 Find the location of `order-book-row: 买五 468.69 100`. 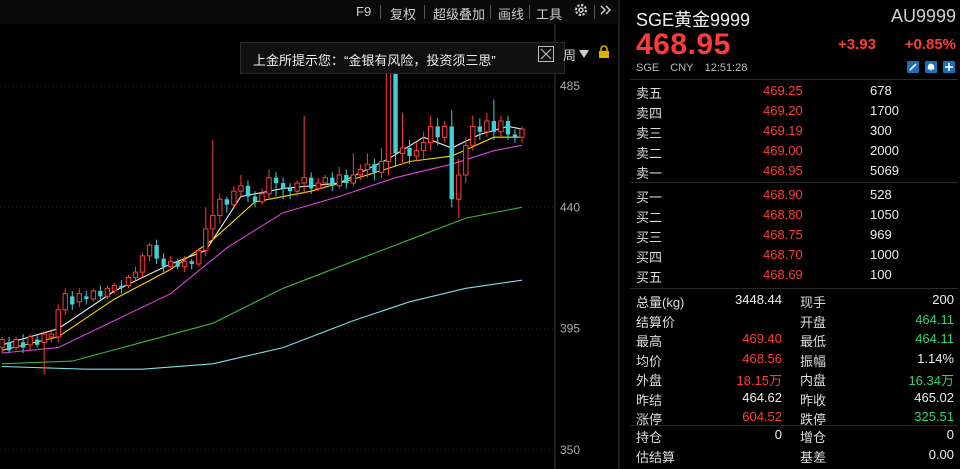

order-book-row: 买五 468.69 100 is located at coordinates (797, 277).